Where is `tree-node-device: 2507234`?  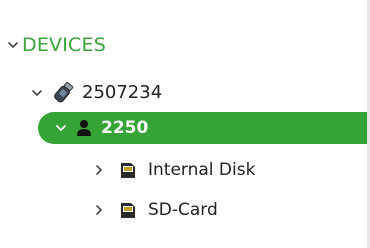 tree-node-device: 2507234 is located at coordinates (183, 93).